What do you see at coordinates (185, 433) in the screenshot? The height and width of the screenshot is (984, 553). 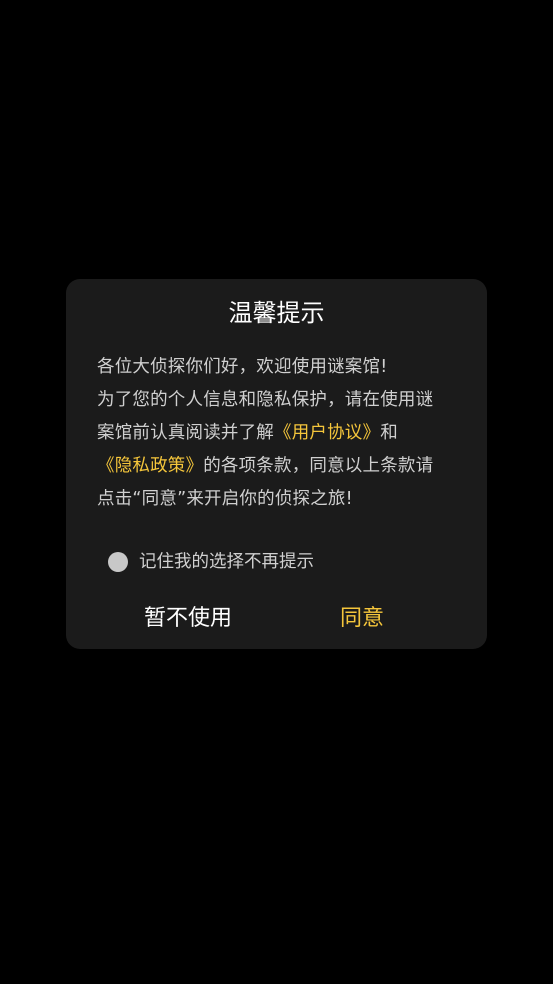 I see `body-text: 案馆前认真阅读并了解` at bounding box center [185, 433].